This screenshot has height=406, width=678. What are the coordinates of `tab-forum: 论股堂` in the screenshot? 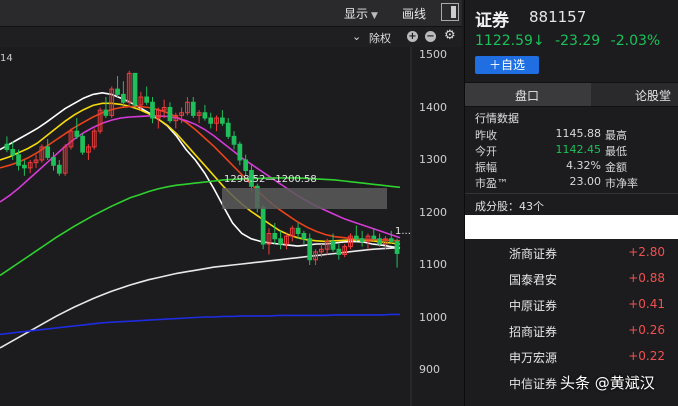 It's located at (653, 95).